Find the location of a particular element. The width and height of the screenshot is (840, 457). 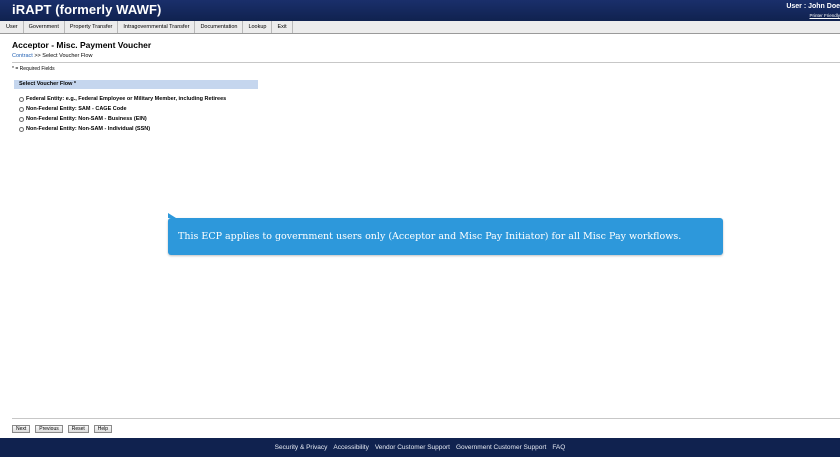

footer-link-vendor-support: Vendor Customer Support is located at coordinates (412, 447).